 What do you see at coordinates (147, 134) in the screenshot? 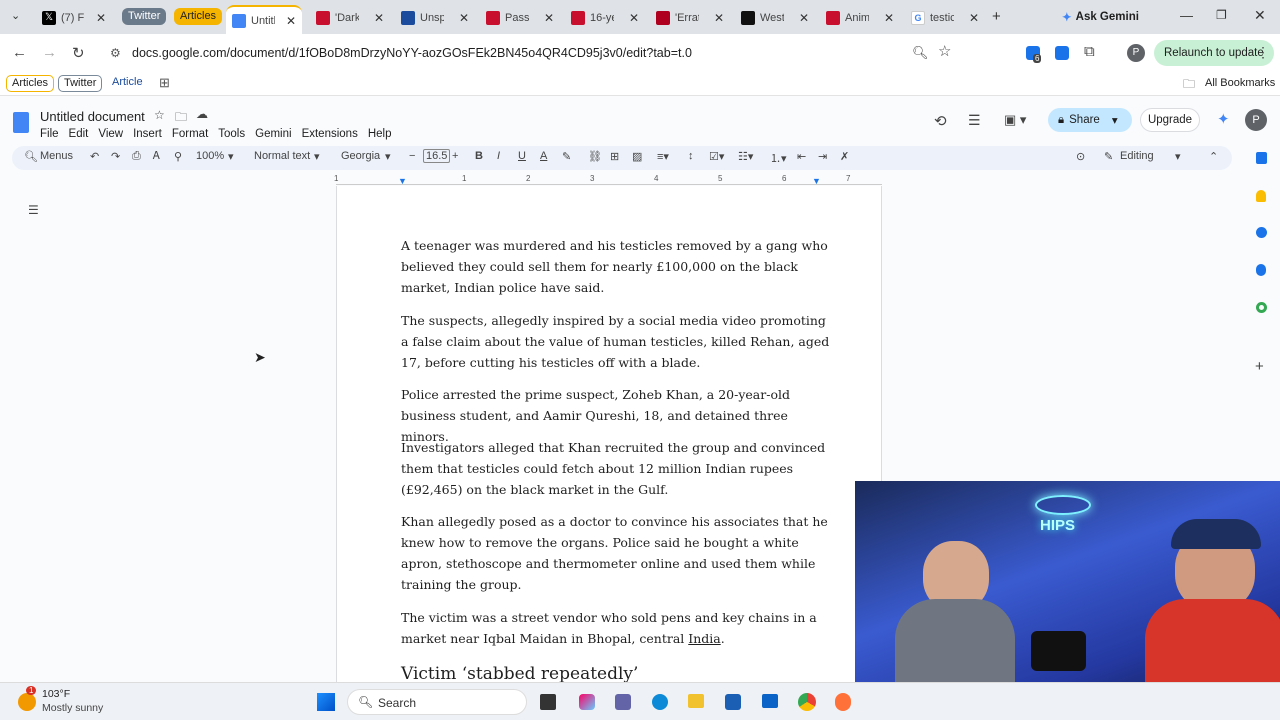
I see `menu-insert: Insert` at bounding box center [147, 134].